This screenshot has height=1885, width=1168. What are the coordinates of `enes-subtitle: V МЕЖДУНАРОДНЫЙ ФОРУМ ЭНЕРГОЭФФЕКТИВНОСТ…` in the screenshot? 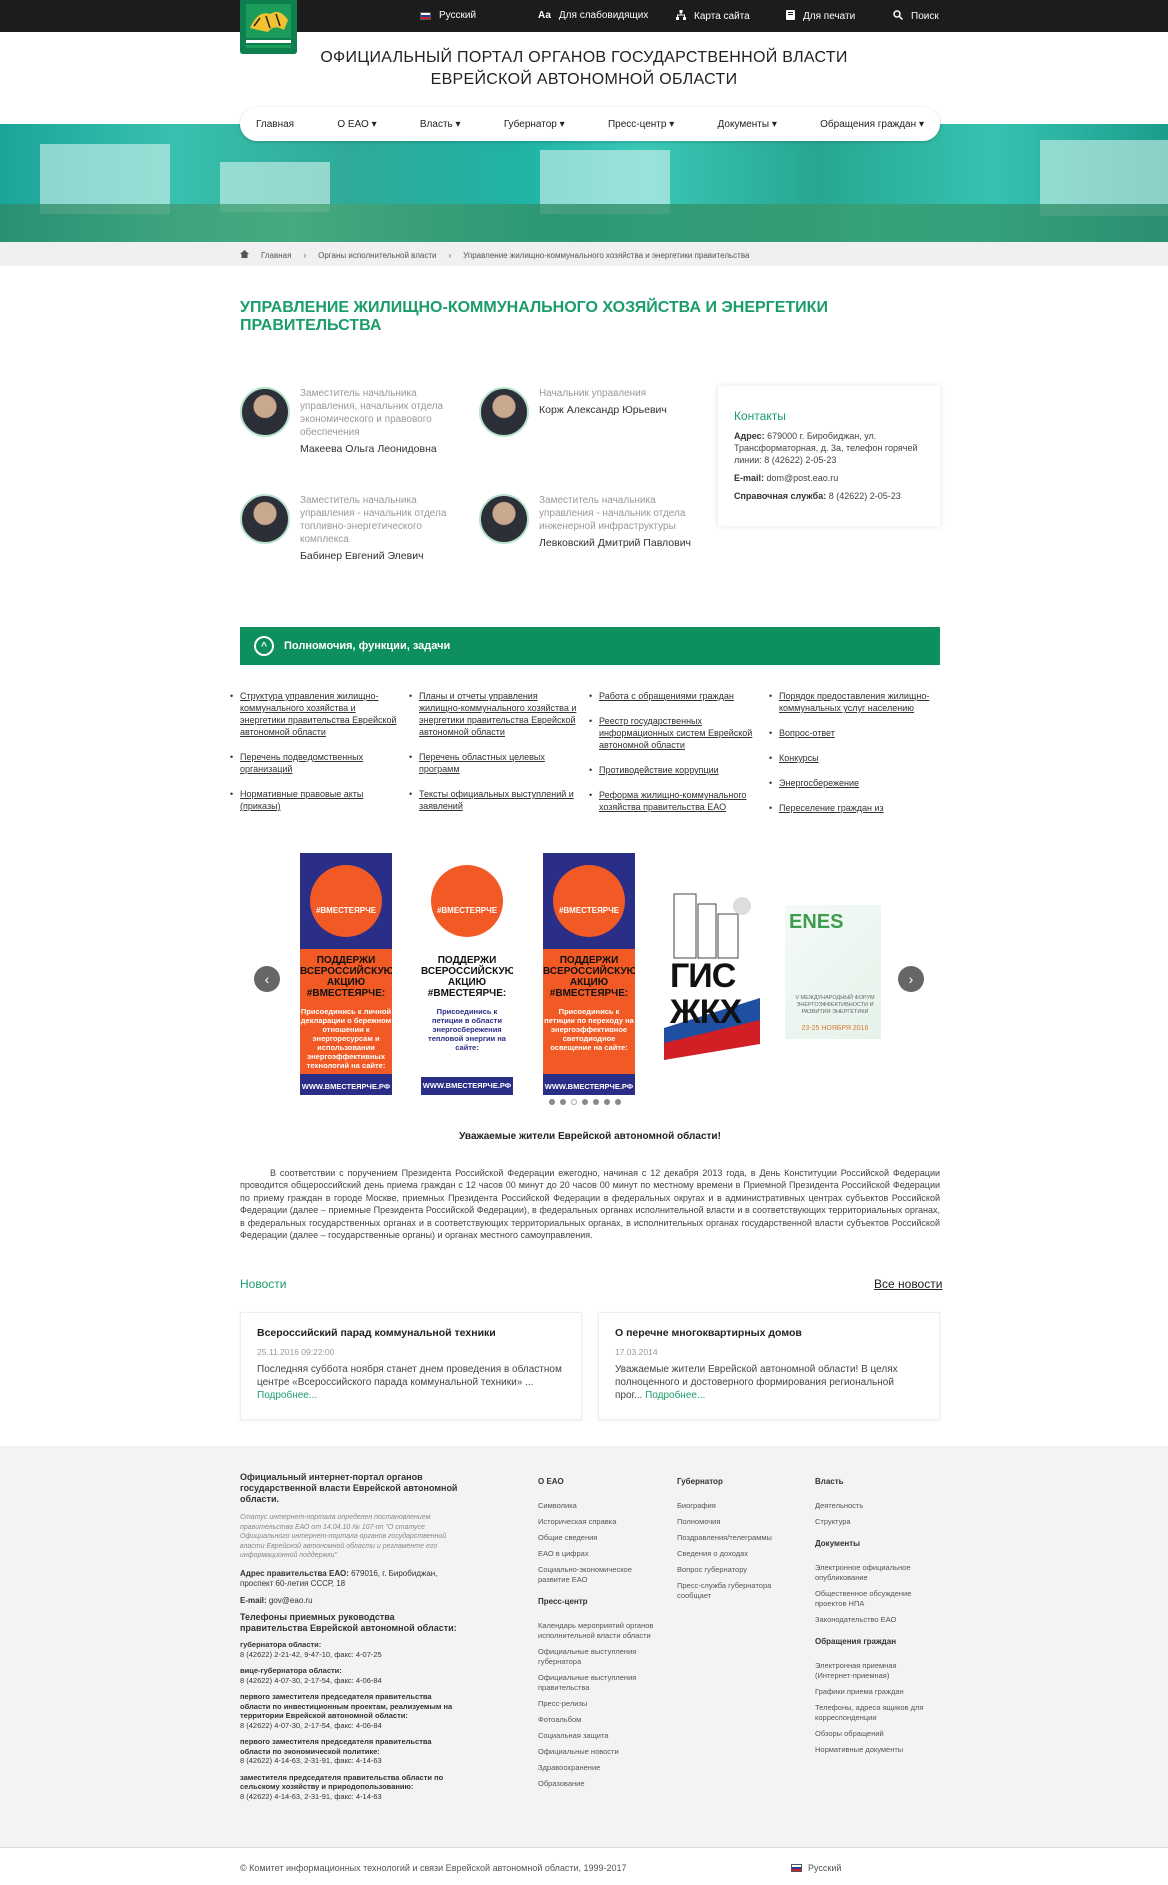 It's located at (835, 1005).